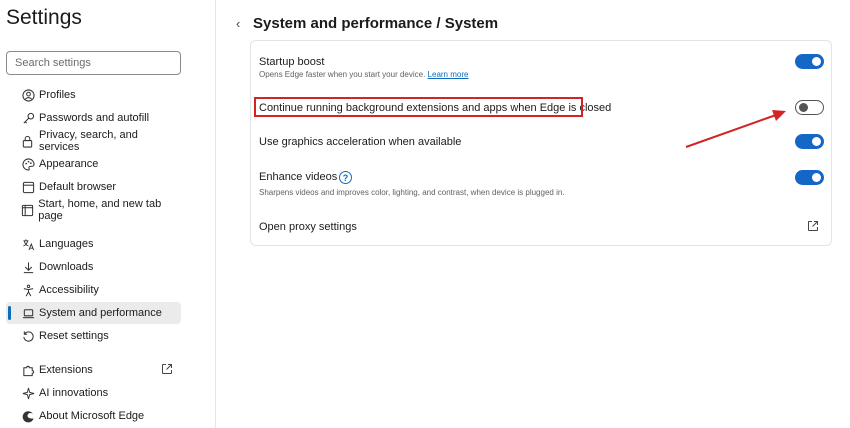  I want to click on setting-title: Use graphics acceleration when available, so click(360, 142).